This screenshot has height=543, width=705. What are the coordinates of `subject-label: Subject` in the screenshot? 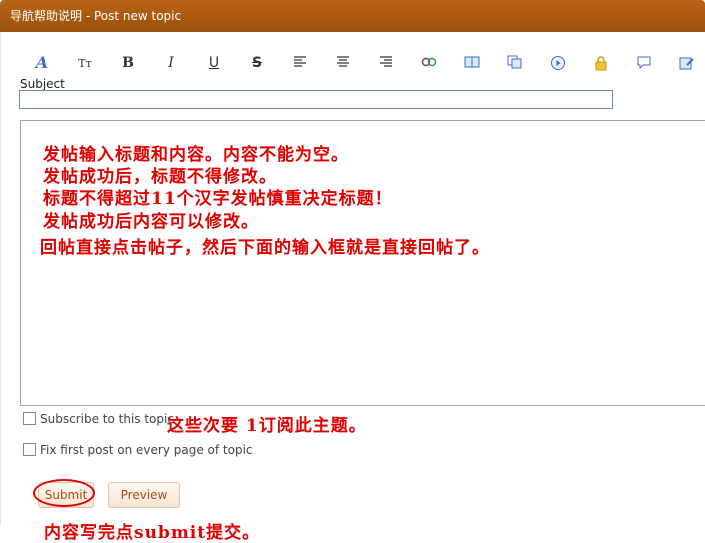 It's located at (42, 84).